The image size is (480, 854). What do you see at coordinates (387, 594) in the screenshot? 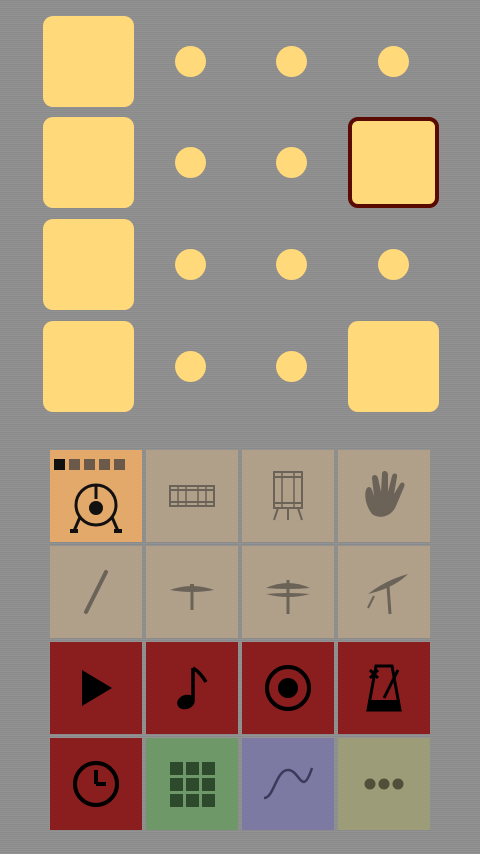
I see `crash-cymbal-icon` at bounding box center [387, 594].